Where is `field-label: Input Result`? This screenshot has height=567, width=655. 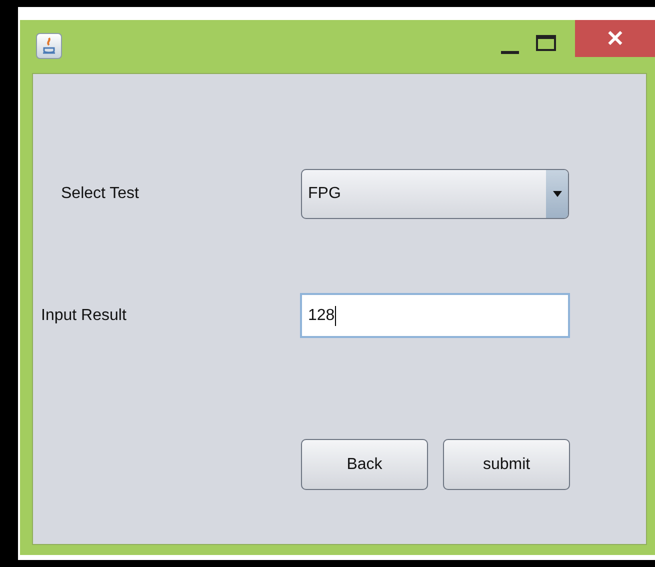
field-label: Input Result is located at coordinates (84, 316).